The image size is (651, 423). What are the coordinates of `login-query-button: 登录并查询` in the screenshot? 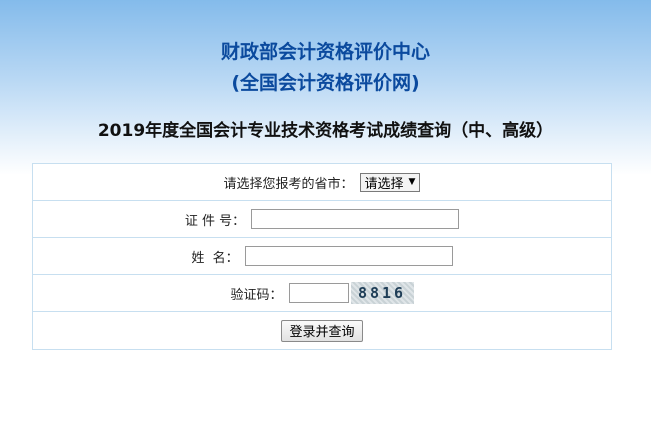 It's located at (322, 330).